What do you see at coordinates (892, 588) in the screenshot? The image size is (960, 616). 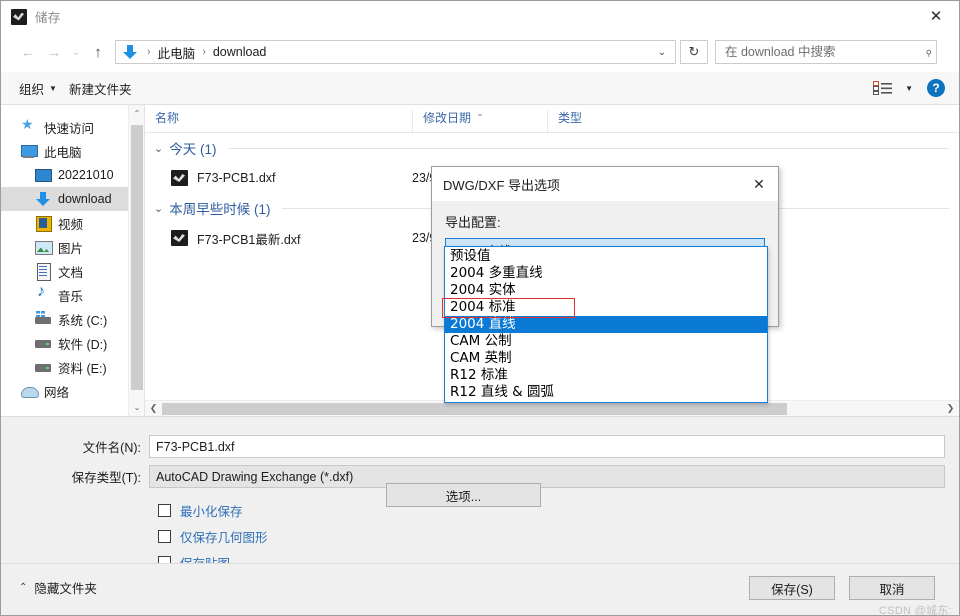 I see `cancel-button: 取消` at bounding box center [892, 588].